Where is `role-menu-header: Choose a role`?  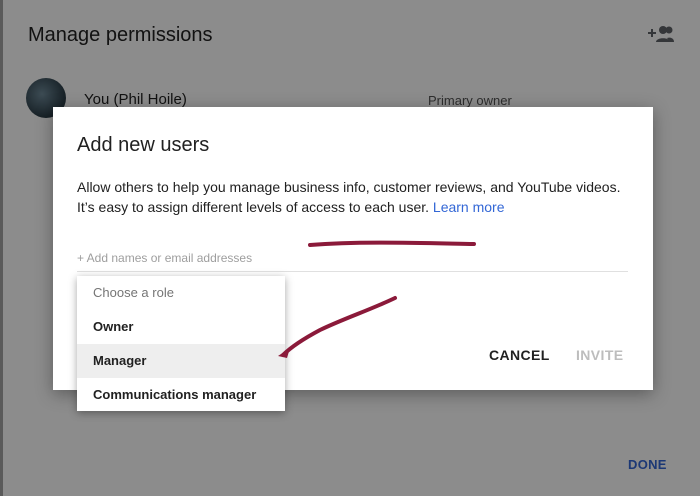 role-menu-header: Choose a role is located at coordinates (133, 292).